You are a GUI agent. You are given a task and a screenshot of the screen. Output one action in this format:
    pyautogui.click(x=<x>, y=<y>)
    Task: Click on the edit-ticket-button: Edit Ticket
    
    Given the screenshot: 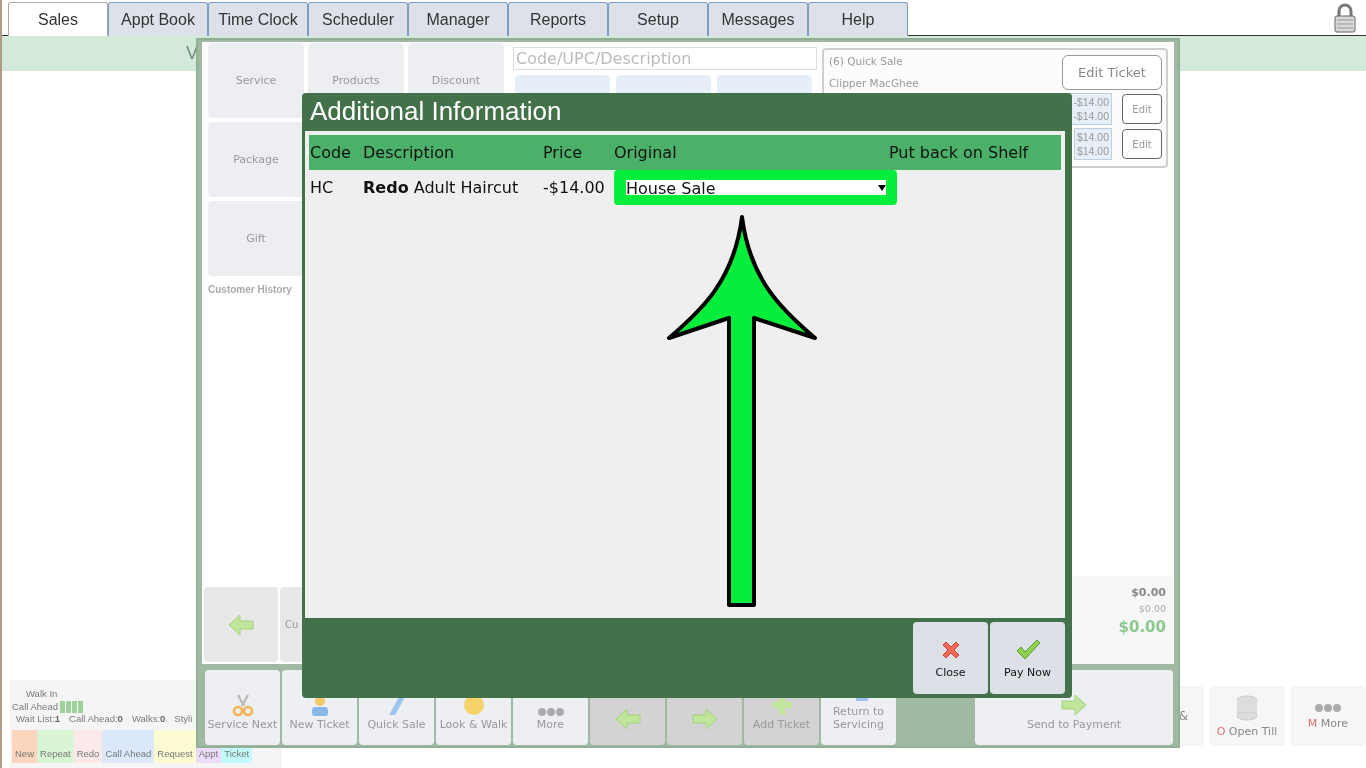 What is the action you would take?
    pyautogui.click(x=1112, y=72)
    